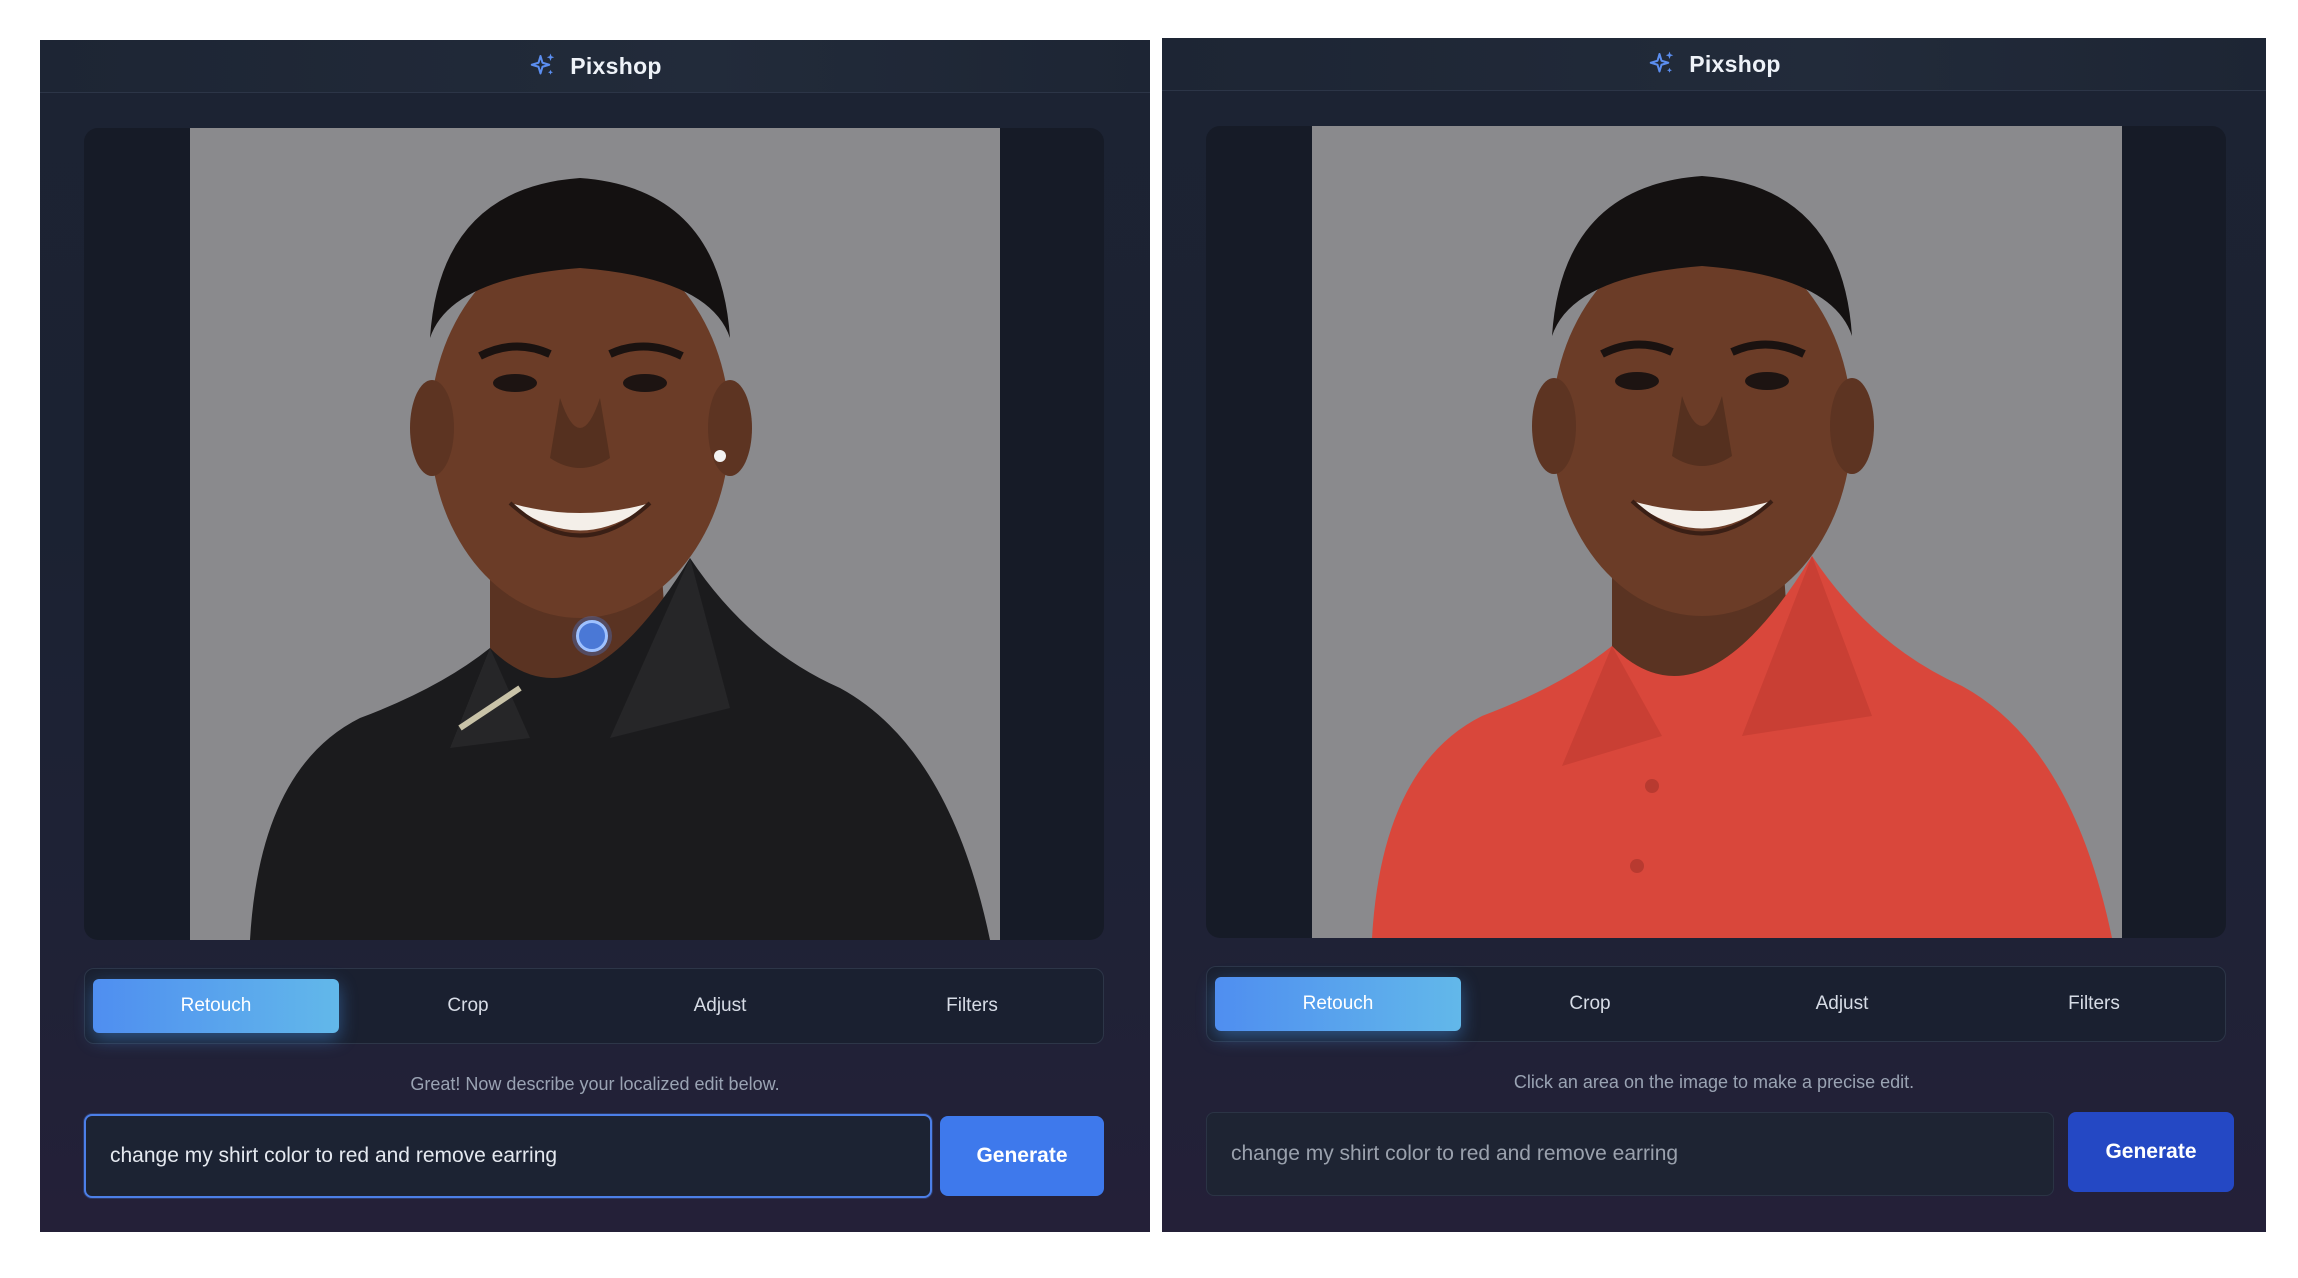 The width and height of the screenshot is (2298, 1278). What do you see at coordinates (592, 636) in the screenshot?
I see `edit-point-marker` at bounding box center [592, 636].